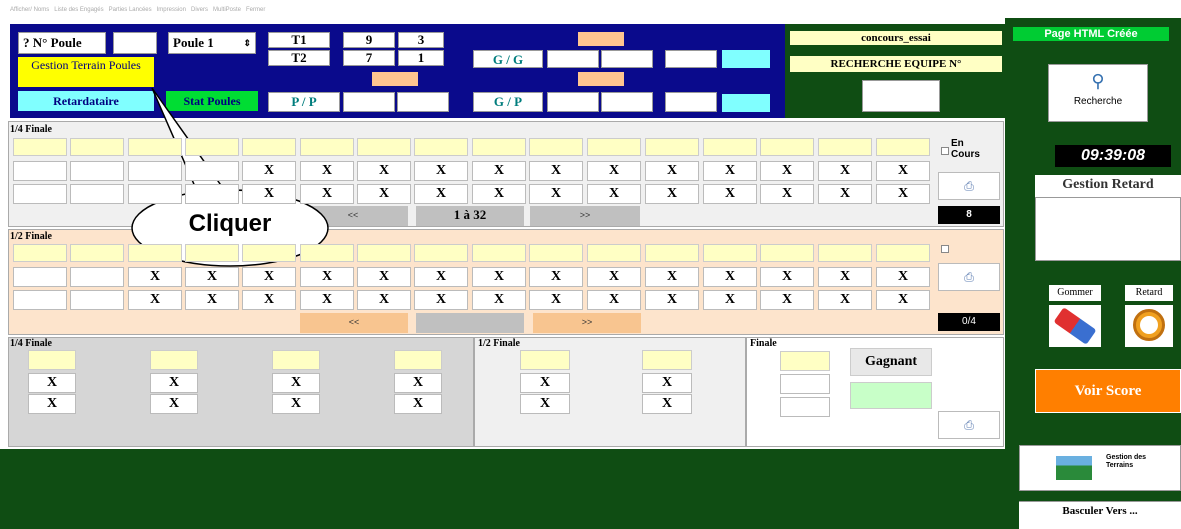 This screenshot has width=1181, height=529. Describe the element at coordinates (31, 236) in the screenshot. I see `section2-title: 1/2 Finale` at that location.